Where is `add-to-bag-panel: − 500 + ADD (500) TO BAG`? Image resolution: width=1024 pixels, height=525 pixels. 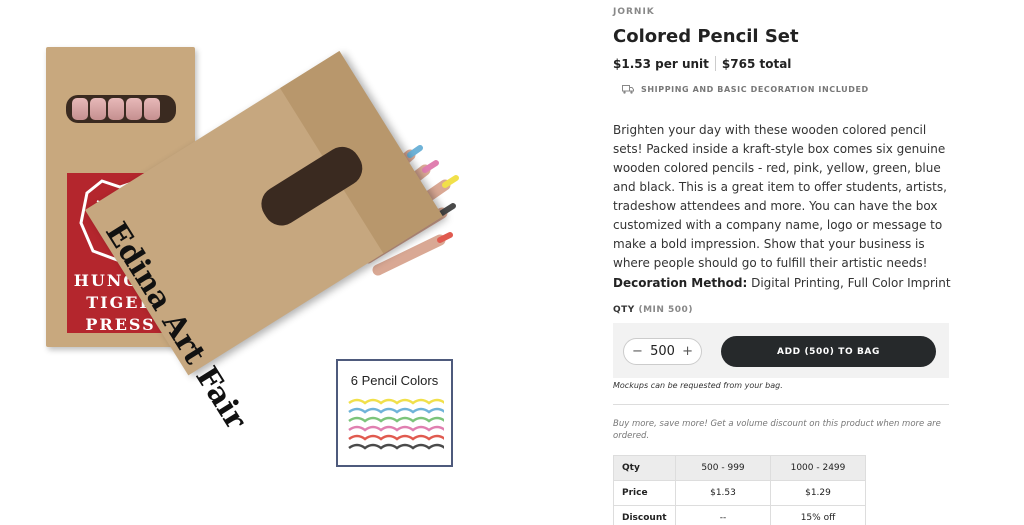 add-to-bag-panel: − 500 + ADD (500) TO BAG is located at coordinates (781, 350).